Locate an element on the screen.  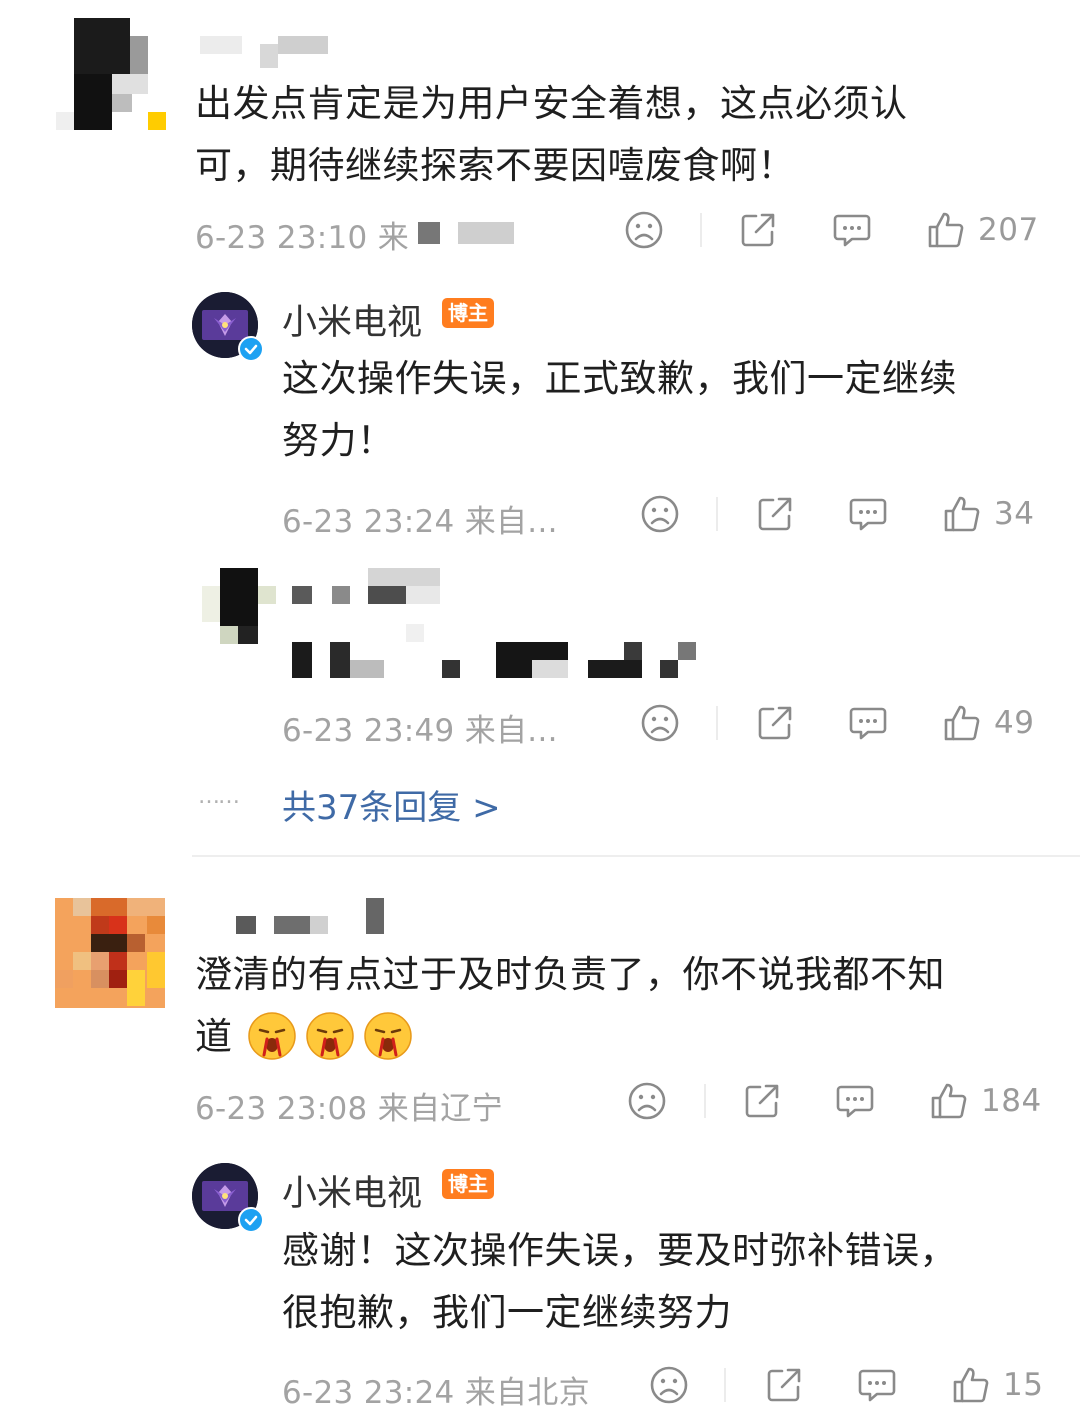
comment-text: 澄清的有点过于及时负责了，你不说我都不知 道 is located at coordinates (625, 1006).